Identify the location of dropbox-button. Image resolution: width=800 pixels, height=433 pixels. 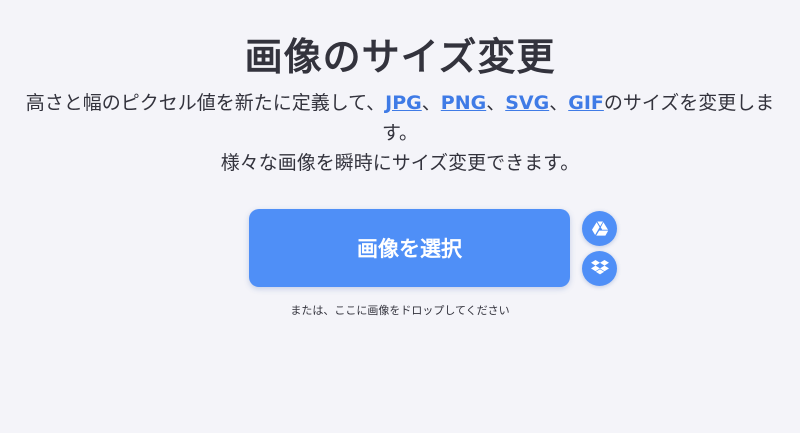
(599, 268).